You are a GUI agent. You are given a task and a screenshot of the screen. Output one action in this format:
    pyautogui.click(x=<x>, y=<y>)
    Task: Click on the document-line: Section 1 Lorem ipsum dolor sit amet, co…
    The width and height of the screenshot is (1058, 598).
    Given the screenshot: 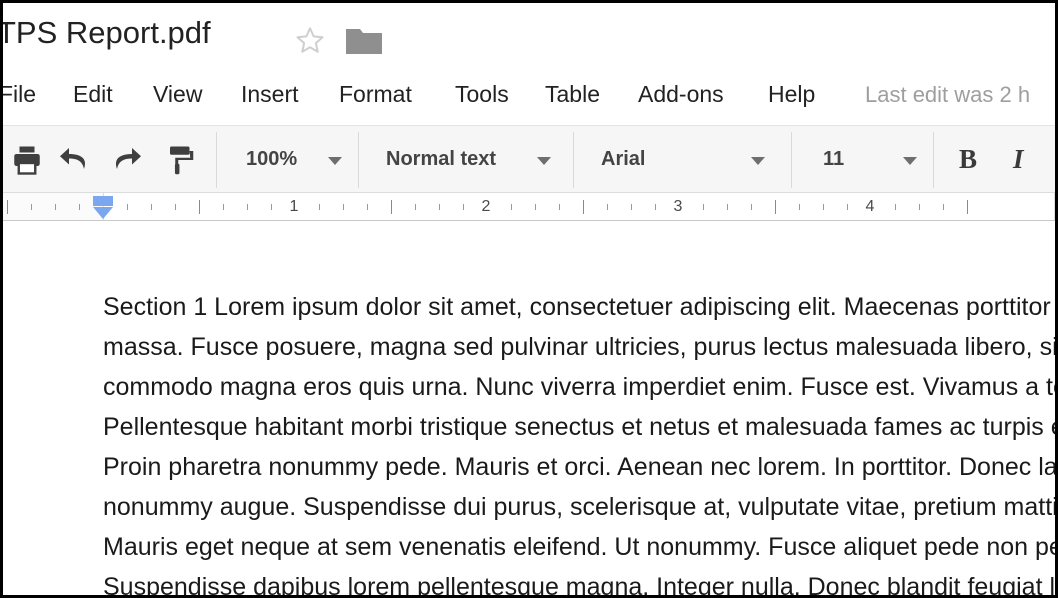 What is the action you would take?
    pyautogui.click(x=579, y=307)
    